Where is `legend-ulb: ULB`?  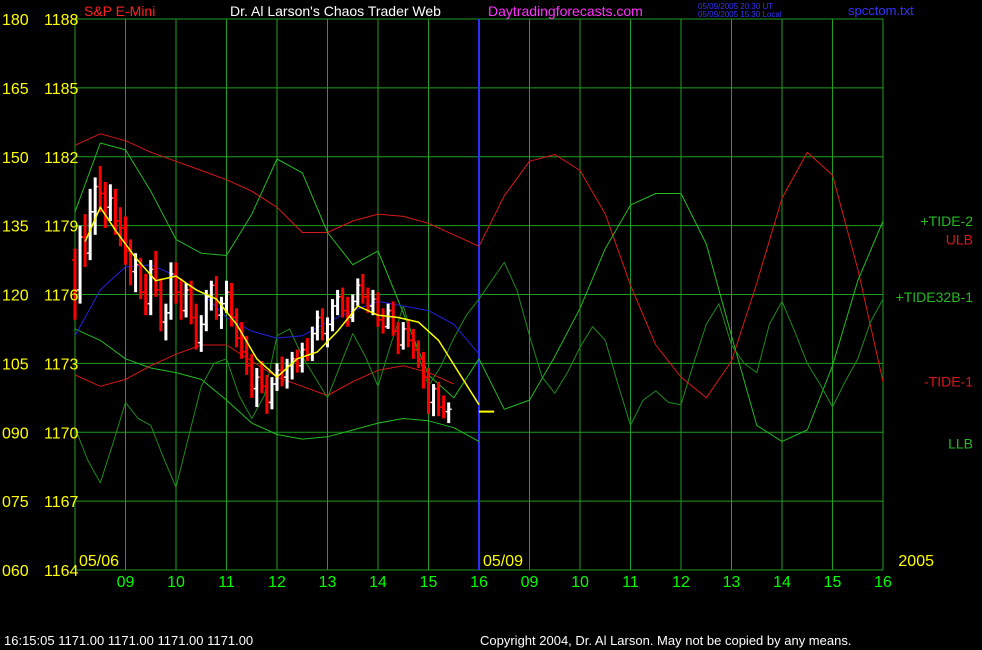 legend-ulb: ULB is located at coordinates (959, 239).